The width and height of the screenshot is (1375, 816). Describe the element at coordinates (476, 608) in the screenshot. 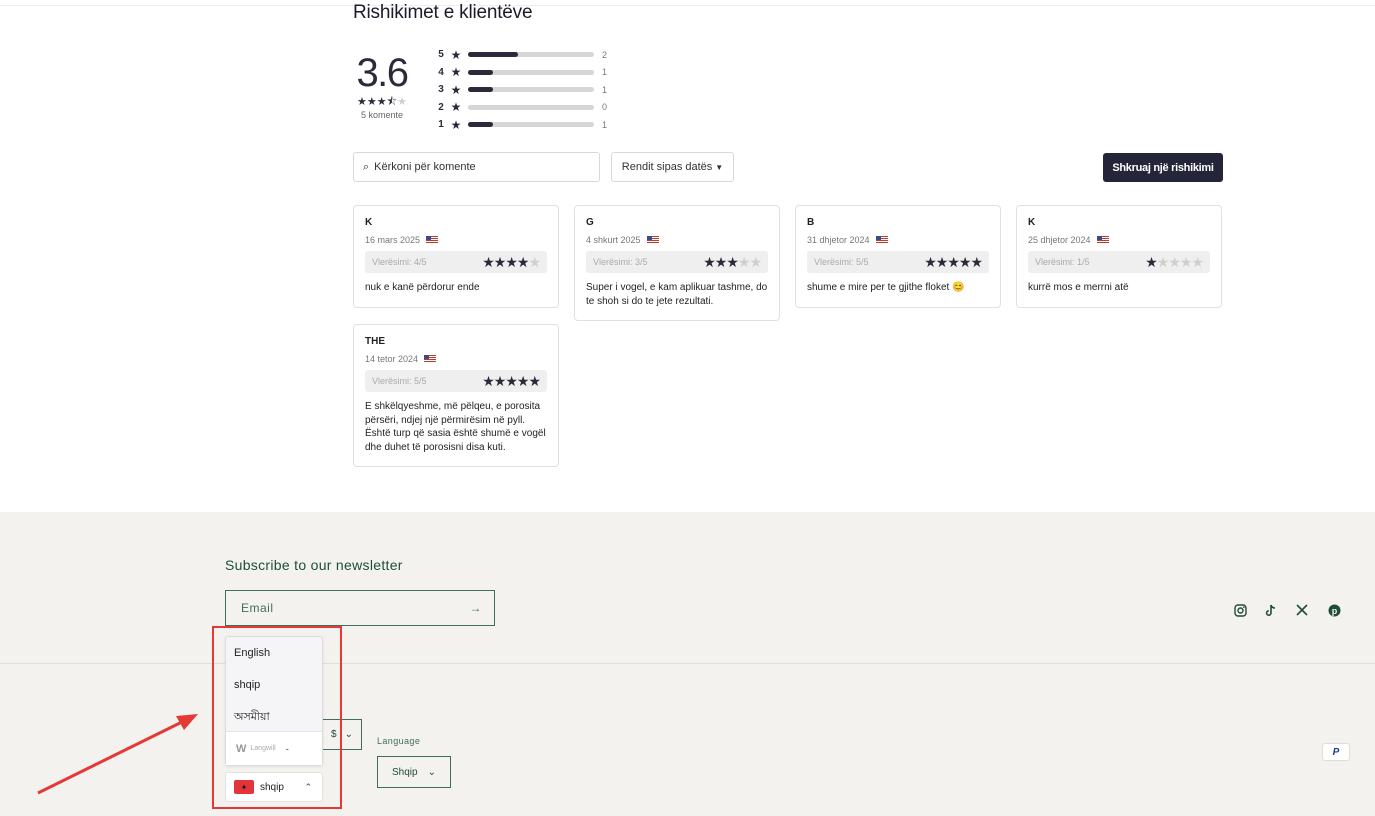

I see `arrow-right-icon: →` at that location.